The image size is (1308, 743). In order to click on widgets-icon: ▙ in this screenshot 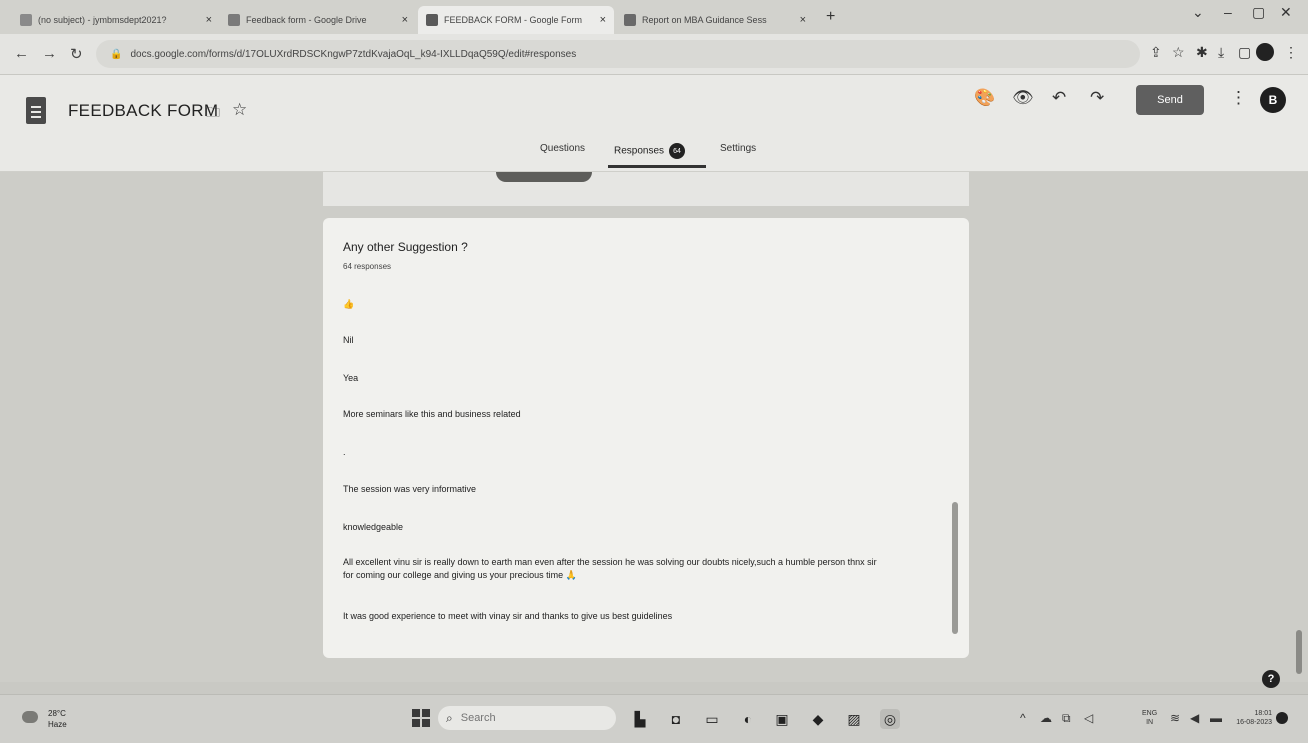, I will do `click(640, 719)`.